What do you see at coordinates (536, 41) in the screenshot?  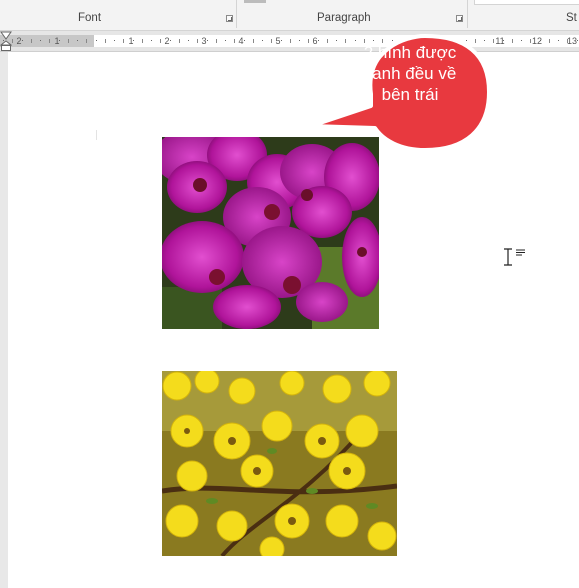 I see `ruler-number: 12` at bounding box center [536, 41].